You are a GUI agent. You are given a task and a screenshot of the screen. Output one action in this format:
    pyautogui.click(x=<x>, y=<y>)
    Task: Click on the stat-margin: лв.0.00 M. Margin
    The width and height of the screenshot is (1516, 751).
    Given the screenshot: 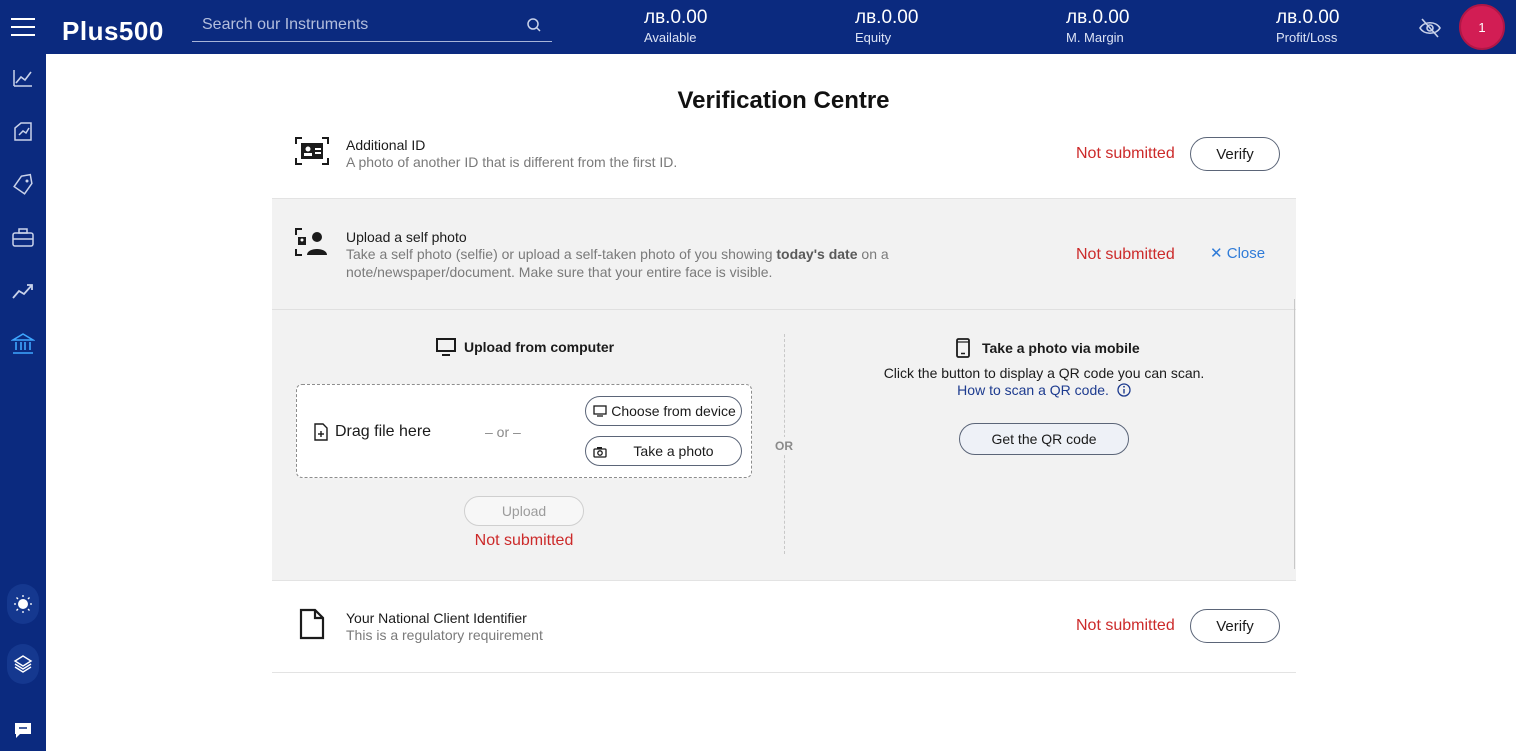 What is the action you would take?
    pyautogui.click(x=1097, y=26)
    